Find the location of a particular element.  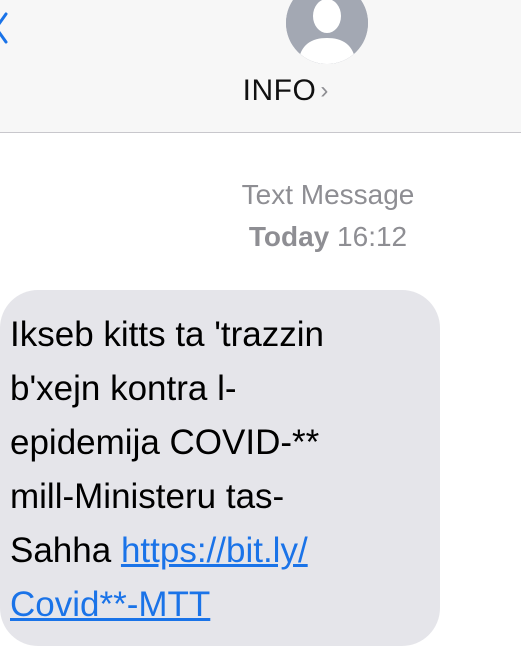

time-label: 16:12 is located at coordinates (372, 236).